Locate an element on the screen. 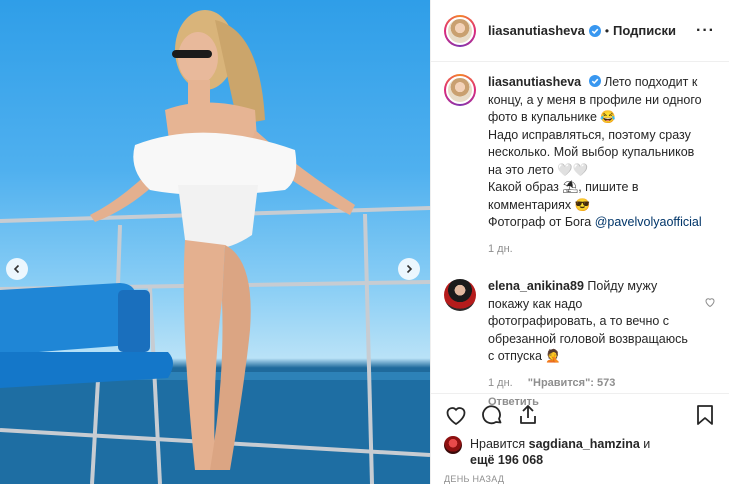 Image resolution: width=729 pixels, height=484 pixels. comment-meta: 1 дн. "Нравится": 573 is located at coordinates (588, 384).